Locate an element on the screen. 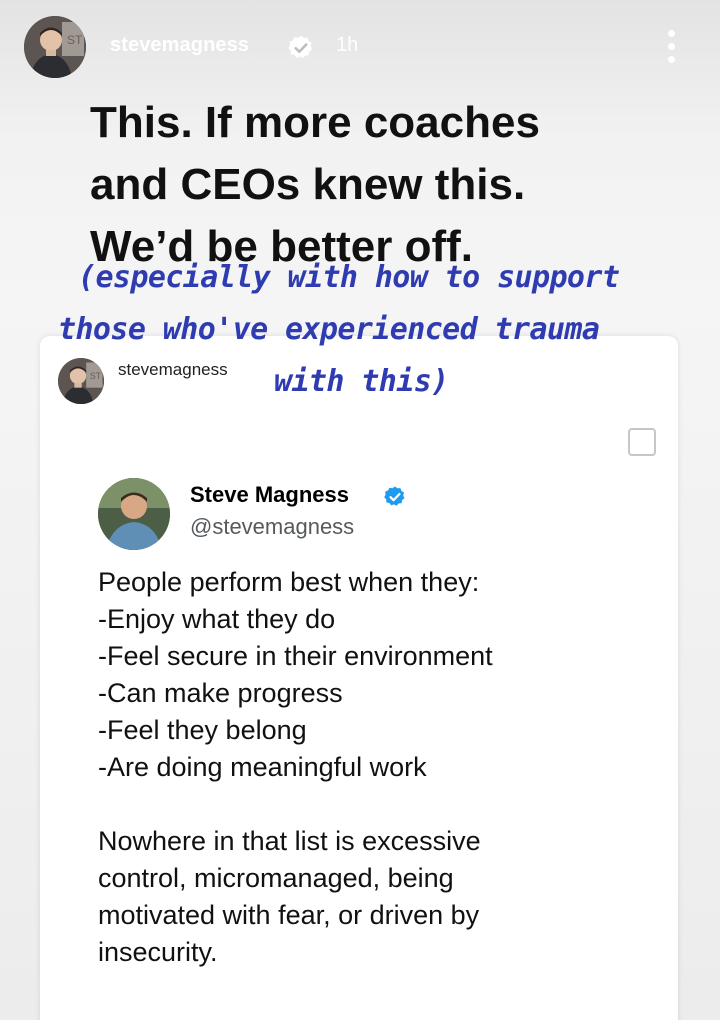  story-timestamp: 1h is located at coordinates (347, 45).